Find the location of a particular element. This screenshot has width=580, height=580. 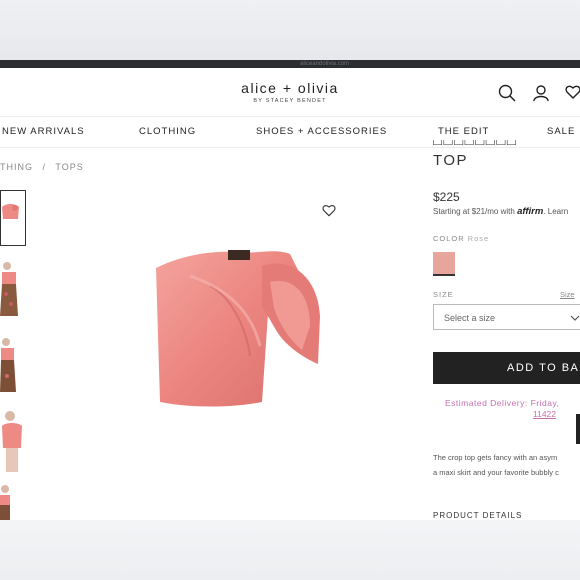

breadcrumb-current: TOPS is located at coordinates (69, 167).